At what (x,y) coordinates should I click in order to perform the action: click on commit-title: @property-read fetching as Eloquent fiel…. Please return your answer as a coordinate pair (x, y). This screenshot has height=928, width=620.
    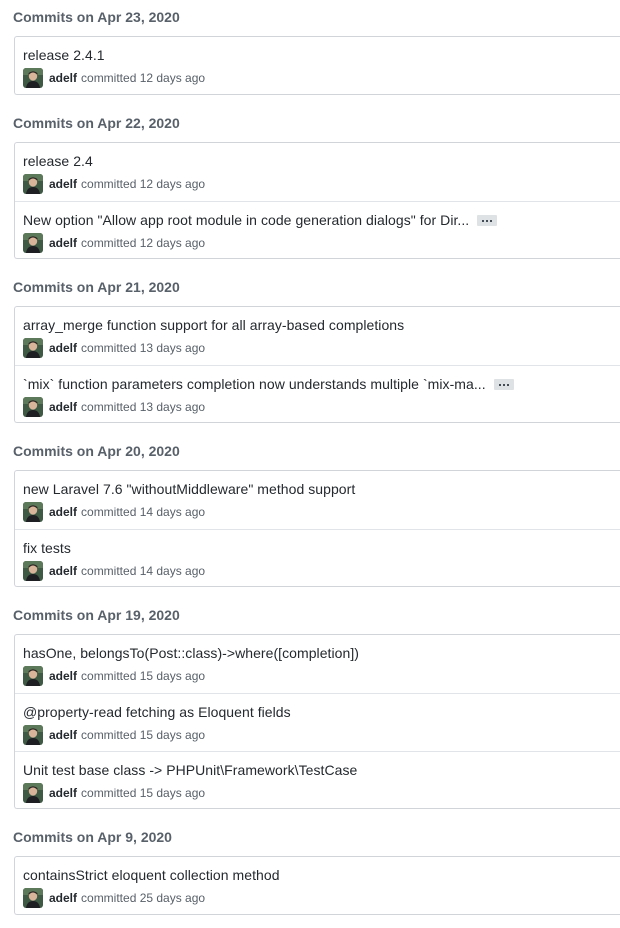
    Looking at the image, I should click on (157, 712).